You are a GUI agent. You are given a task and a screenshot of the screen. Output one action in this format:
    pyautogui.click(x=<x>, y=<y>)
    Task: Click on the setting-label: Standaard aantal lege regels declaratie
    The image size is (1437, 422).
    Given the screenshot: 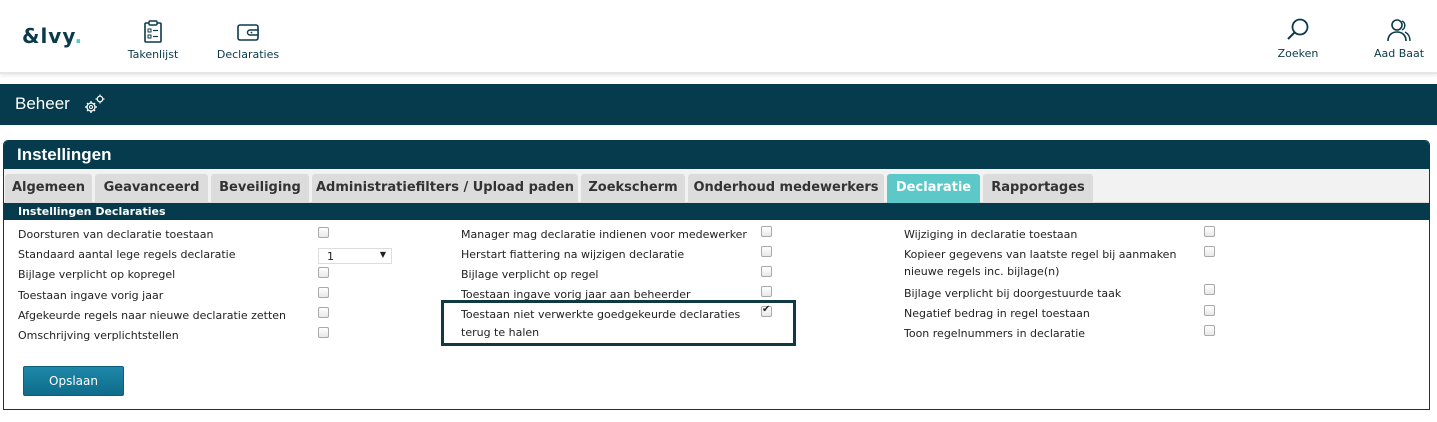 What is the action you would take?
    pyautogui.click(x=127, y=254)
    